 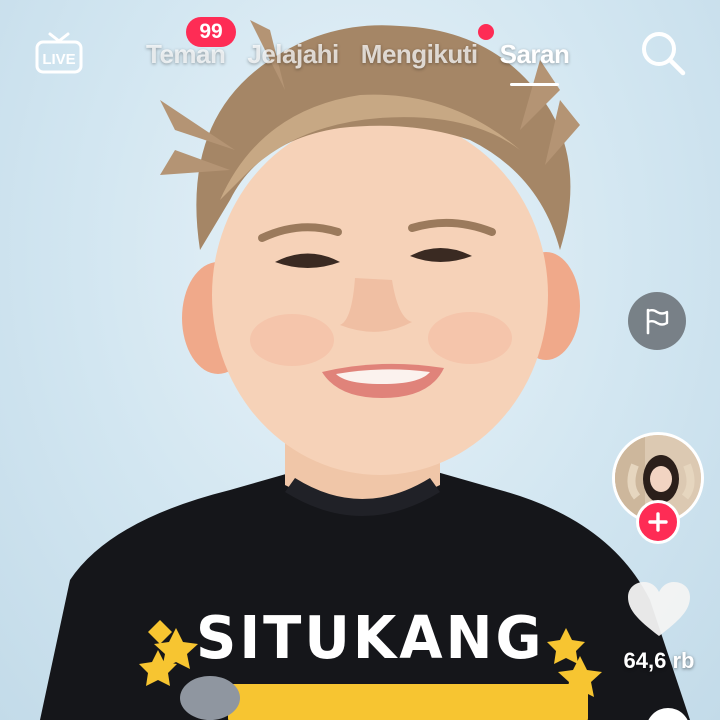 I want to click on report-button, so click(x=657, y=321).